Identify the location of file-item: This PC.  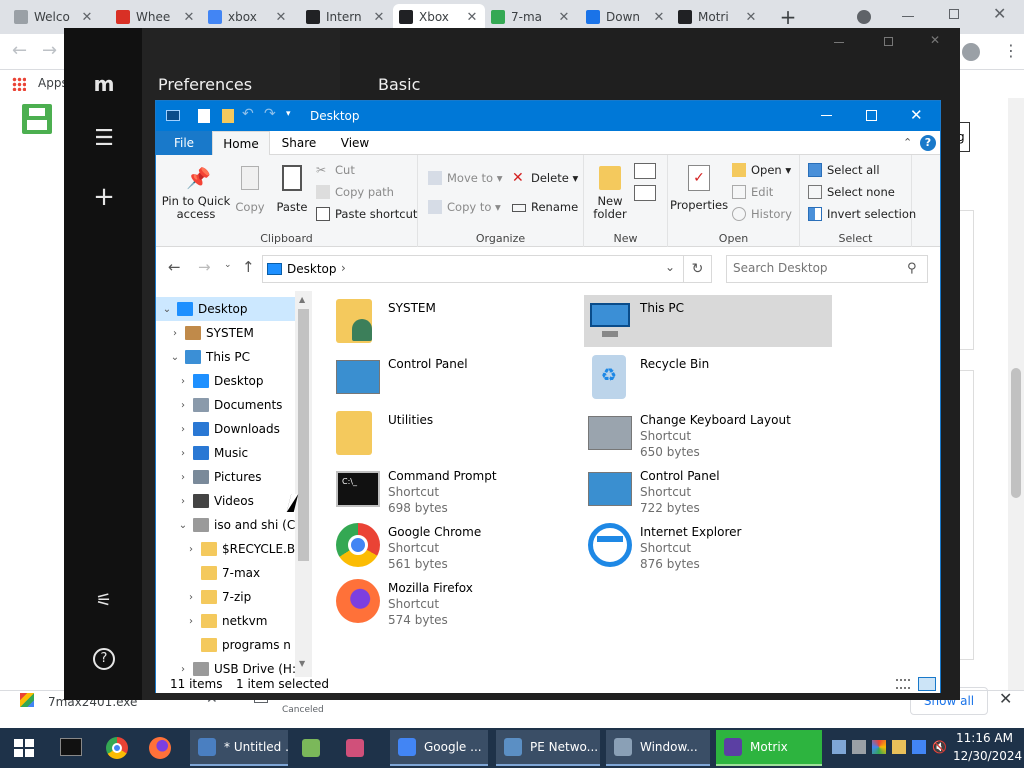
(708, 321).